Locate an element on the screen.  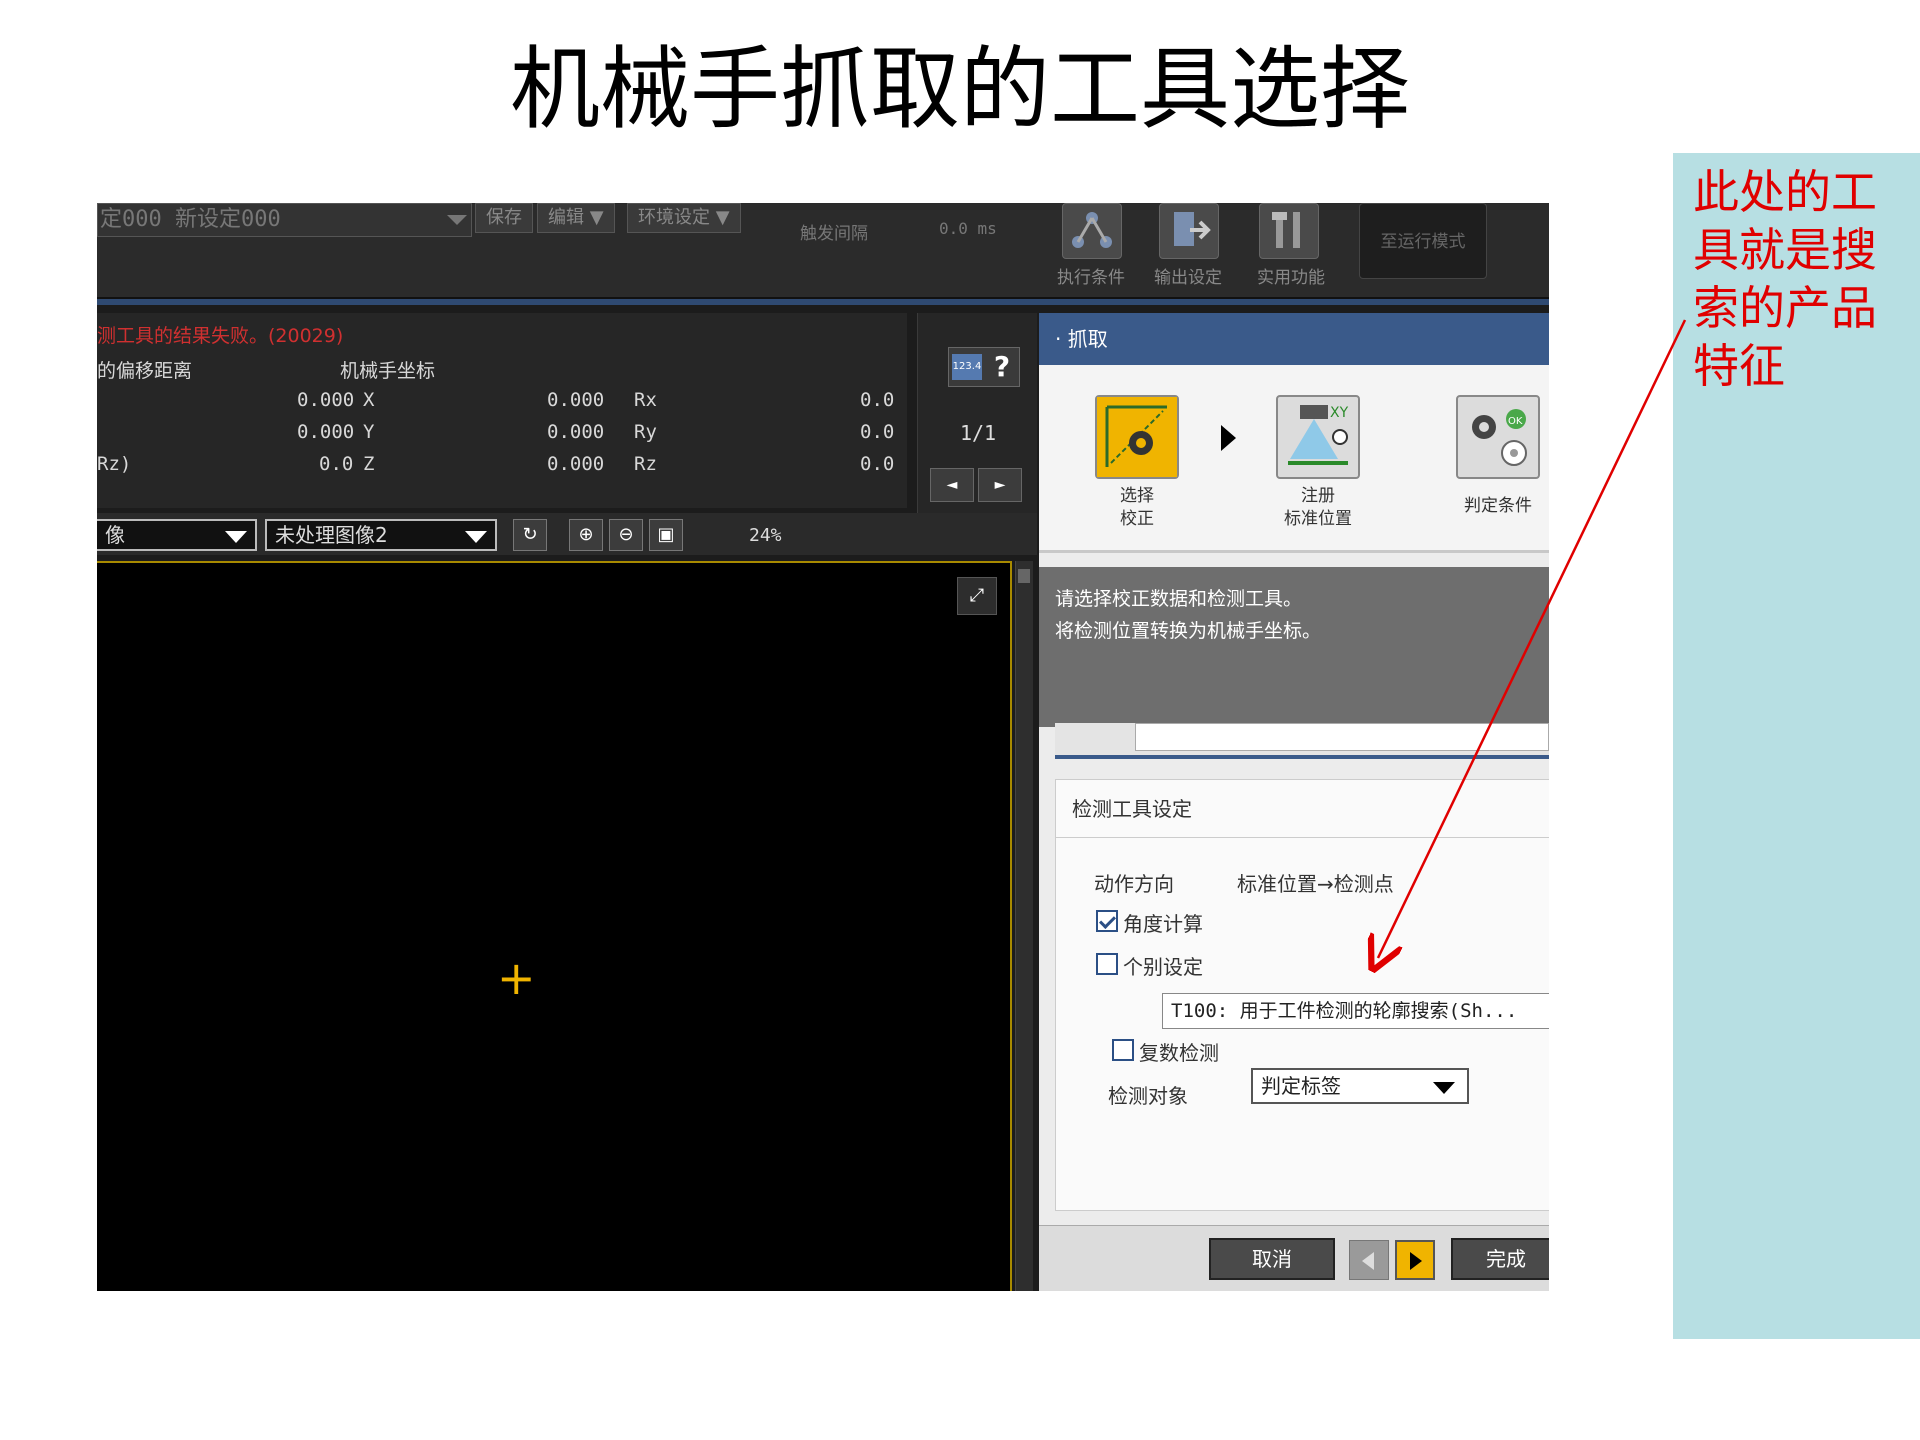
axis-ry-label: Ry is located at coordinates (645, 432).